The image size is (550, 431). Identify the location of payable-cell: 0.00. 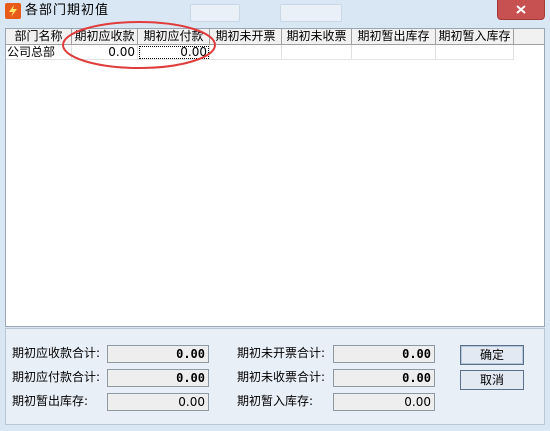
(174, 52).